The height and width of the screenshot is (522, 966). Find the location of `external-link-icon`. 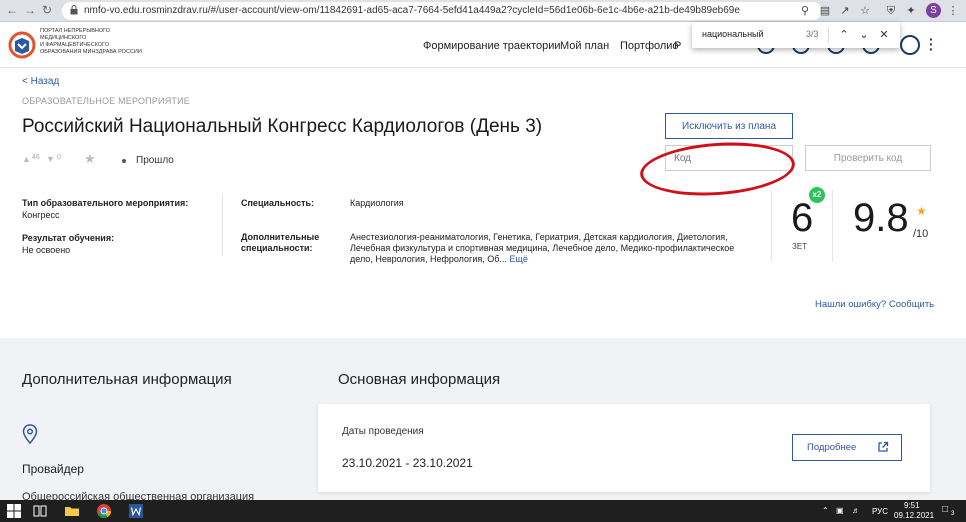

external-link-icon is located at coordinates (883, 446).